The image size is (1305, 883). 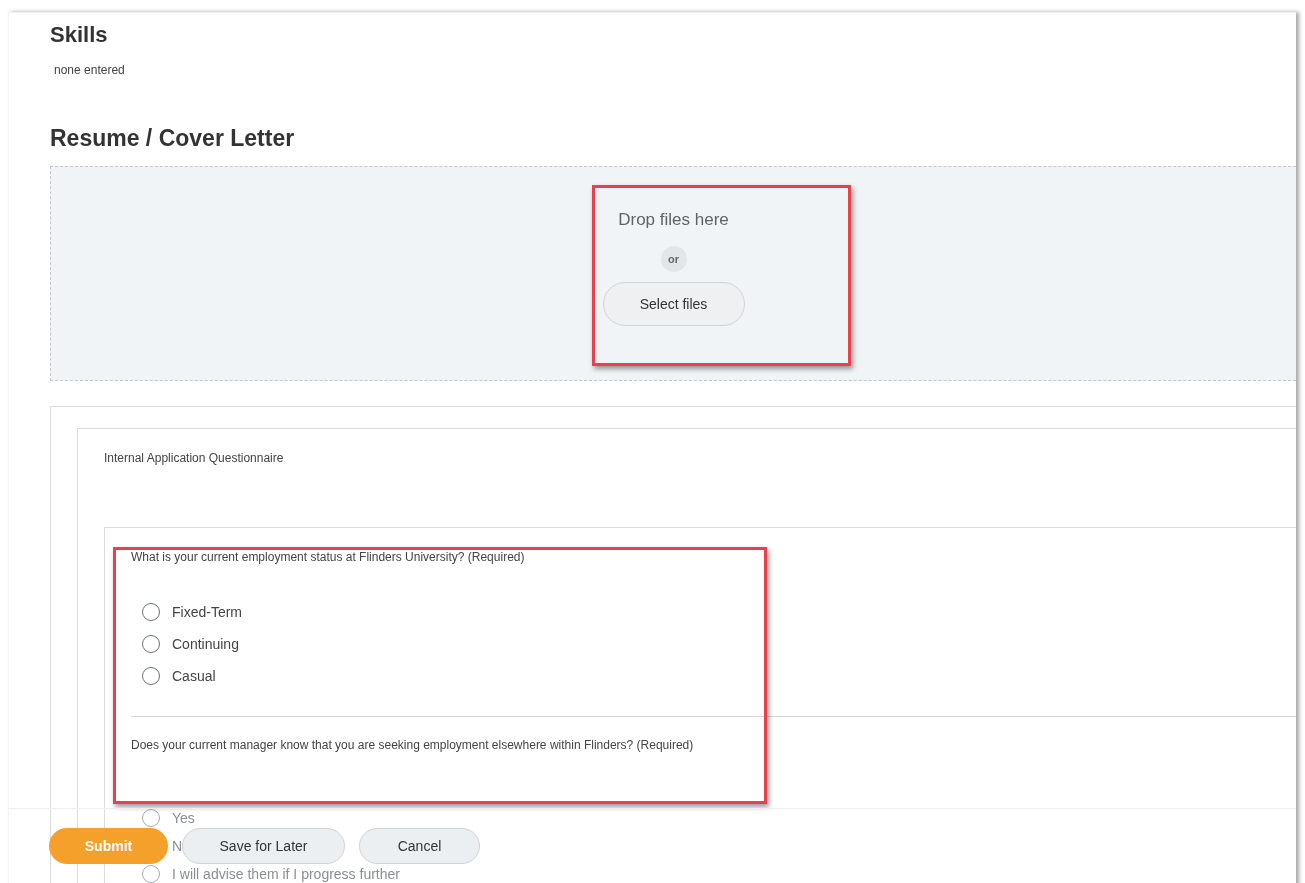 I want to click on or-separator: or, so click(x=673, y=259).